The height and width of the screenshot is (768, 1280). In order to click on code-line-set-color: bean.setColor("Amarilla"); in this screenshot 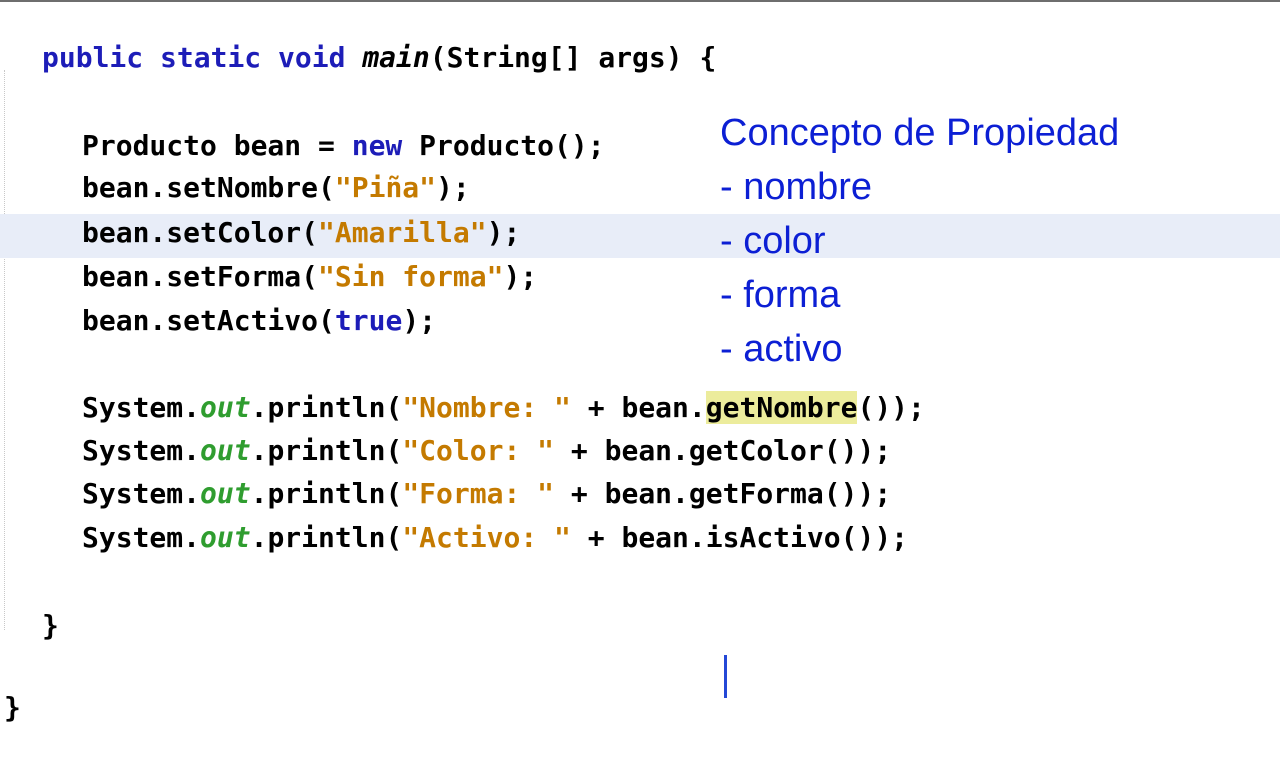, I will do `click(301, 233)`.